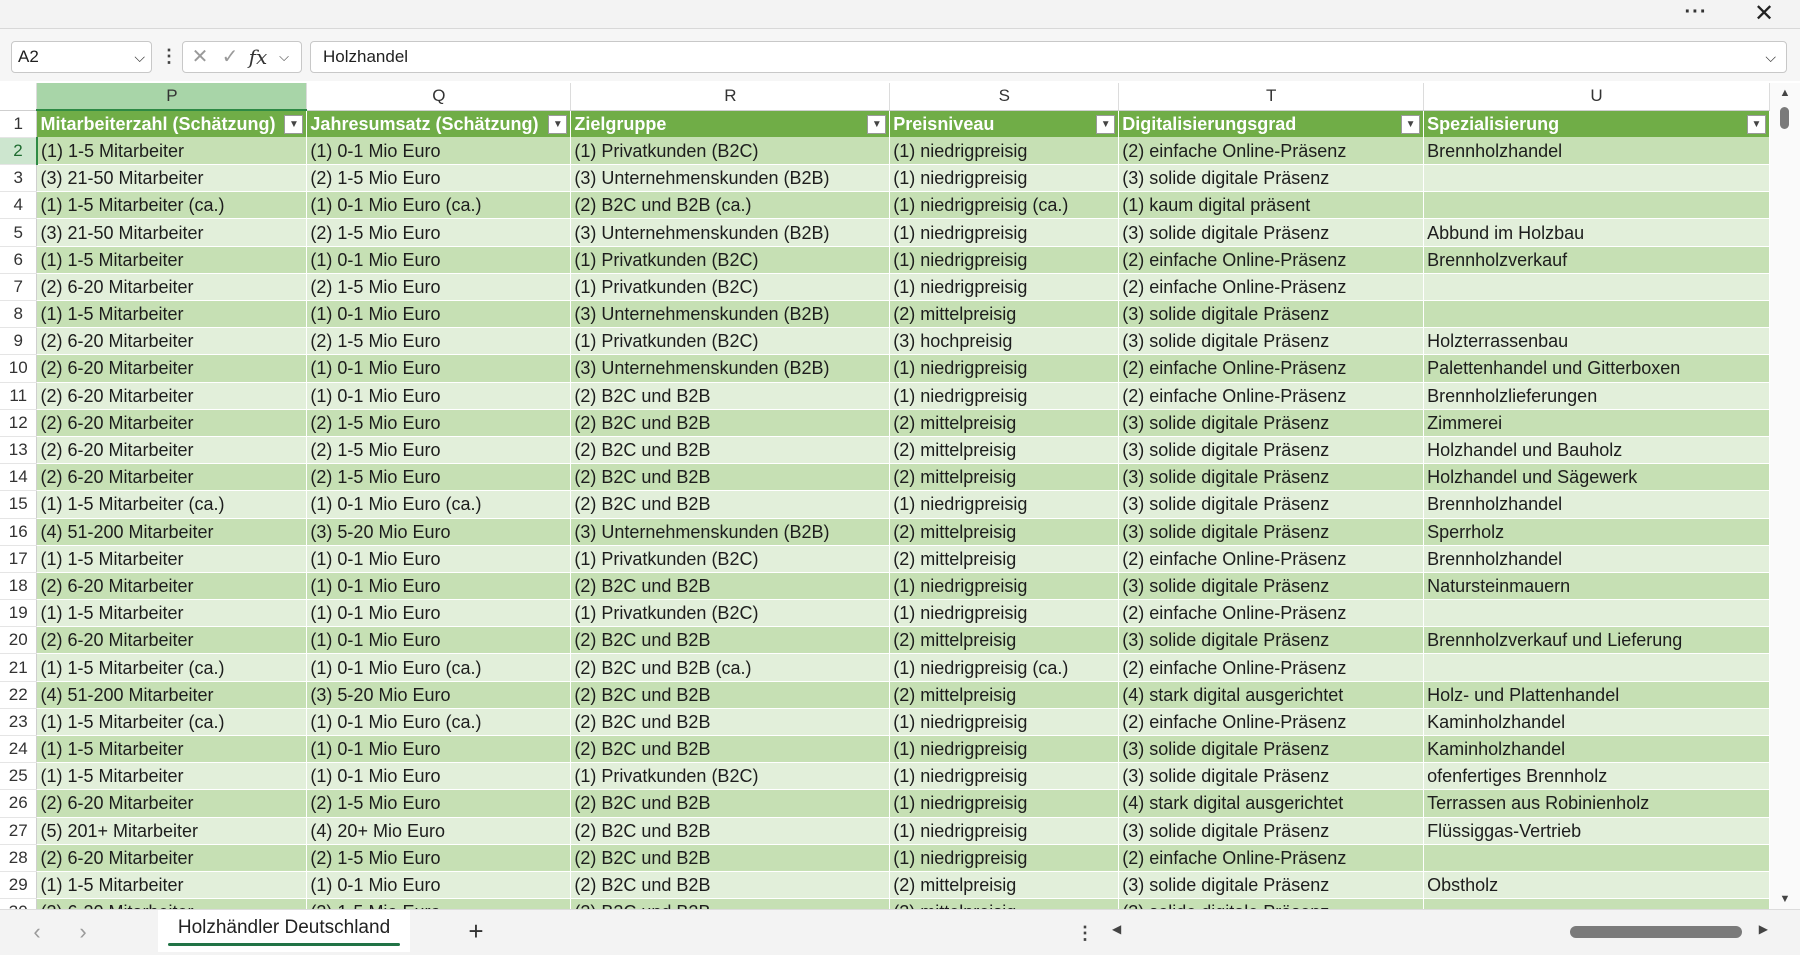  I want to click on row-number: 25, so click(19, 776).